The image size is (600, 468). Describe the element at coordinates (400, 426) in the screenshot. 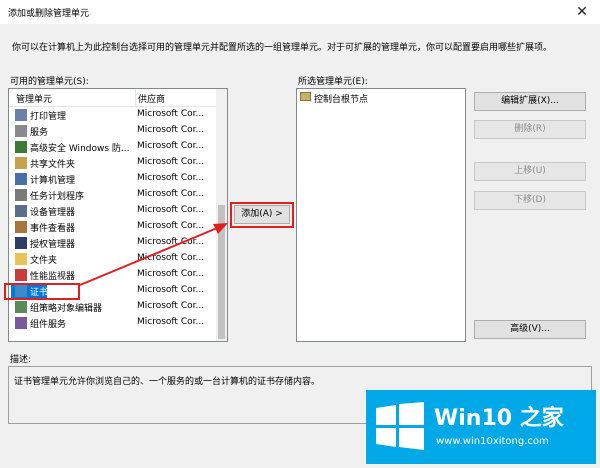

I see `windows-logo-icon` at that location.